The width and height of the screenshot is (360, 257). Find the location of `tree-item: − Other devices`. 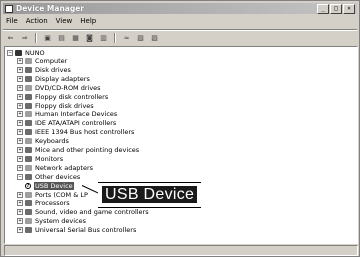

tree-item: − Other devices is located at coordinates (48, 177).